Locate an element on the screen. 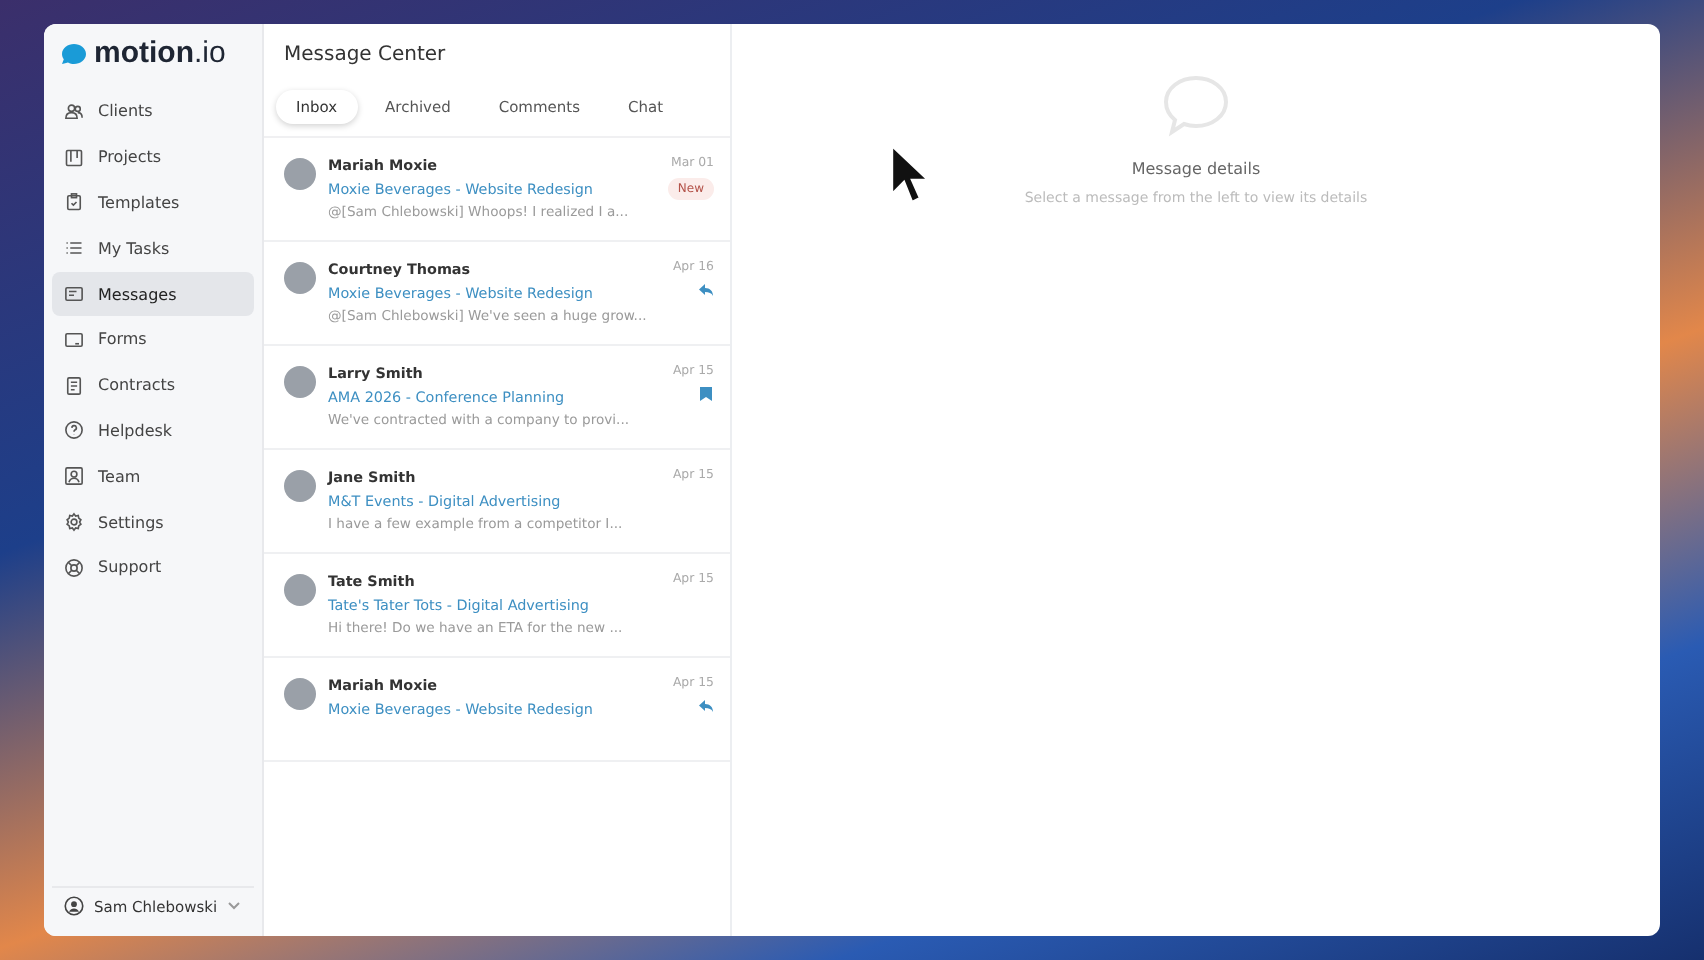 This screenshot has height=960, width=1704. sidebar-item: Clients is located at coordinates (153, 112).